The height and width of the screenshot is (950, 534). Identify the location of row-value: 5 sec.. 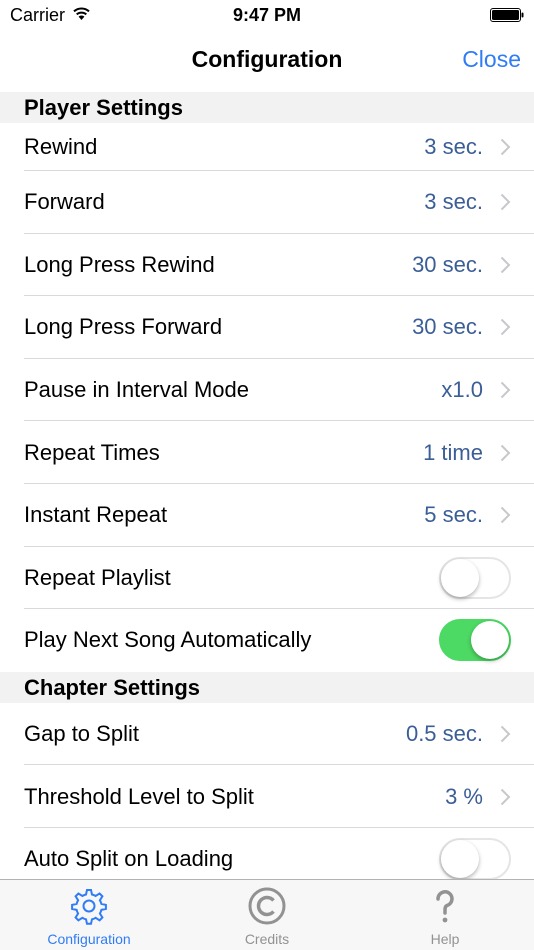
(453, 515).